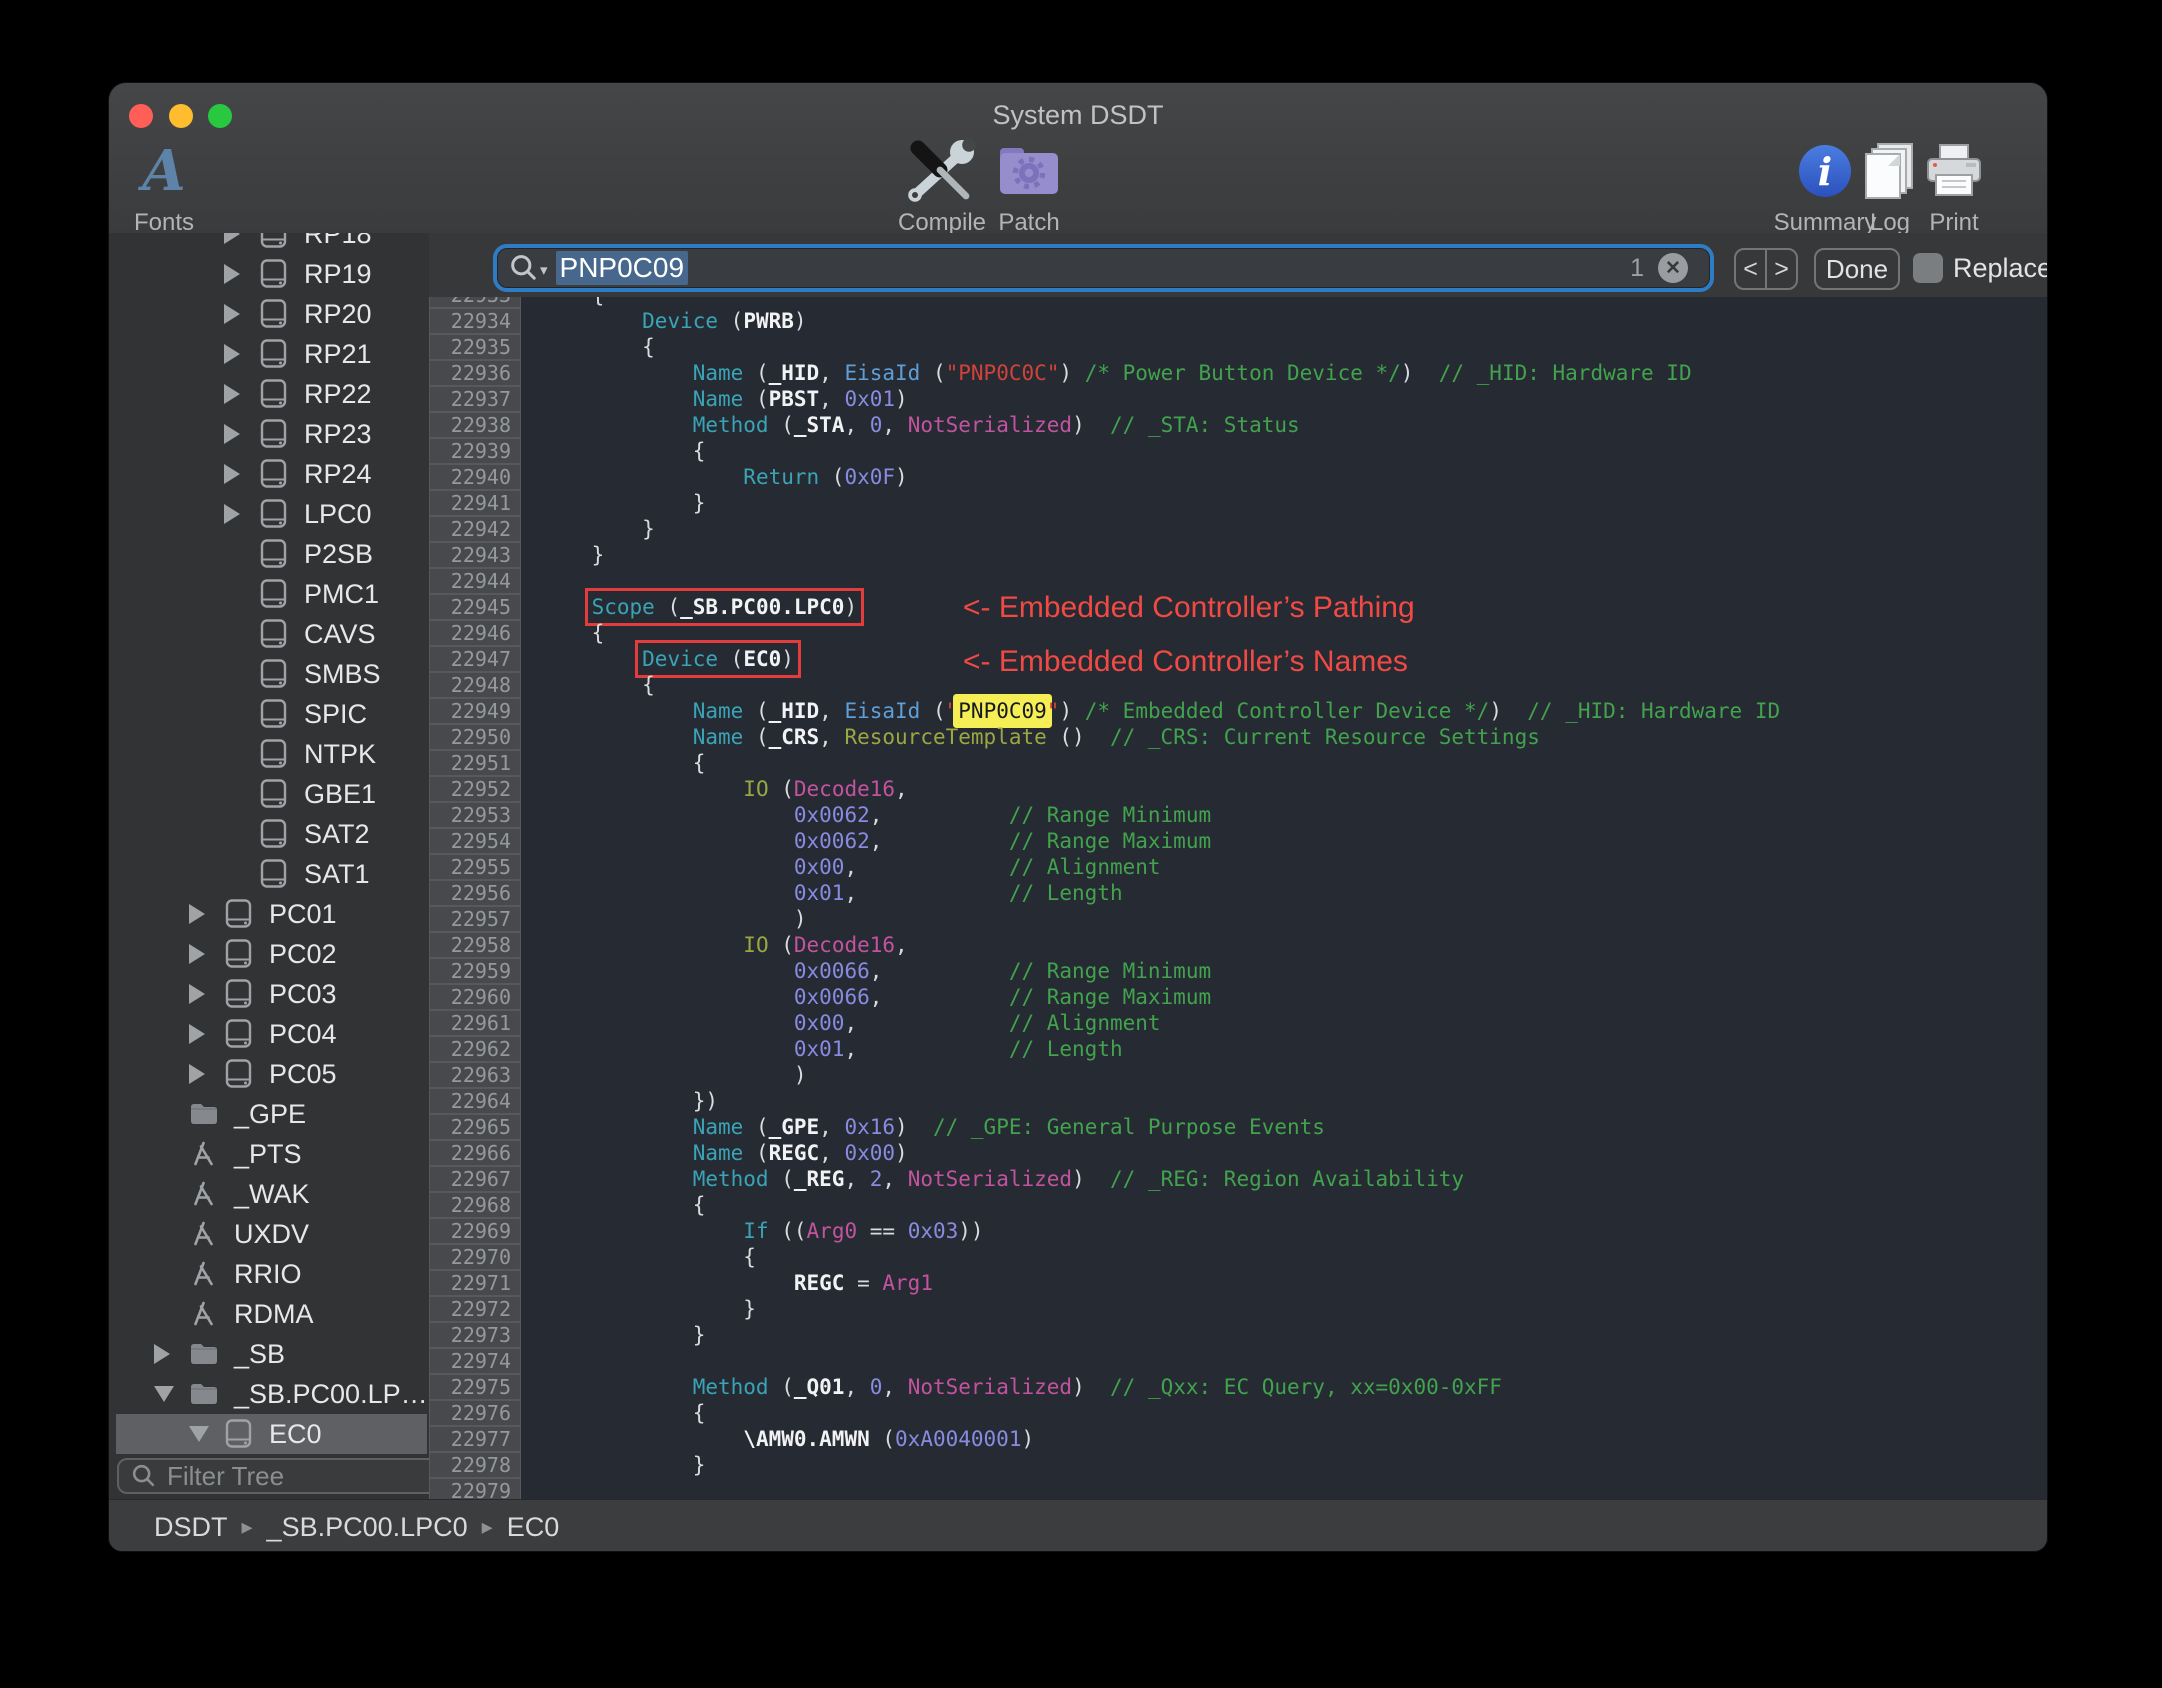 The image size is (2162, 1688). What do you see at coordinates (269, 674) in the screenshot?
I see `sidebar-item-smbs: SMBS` at bounding box center [269, 674].